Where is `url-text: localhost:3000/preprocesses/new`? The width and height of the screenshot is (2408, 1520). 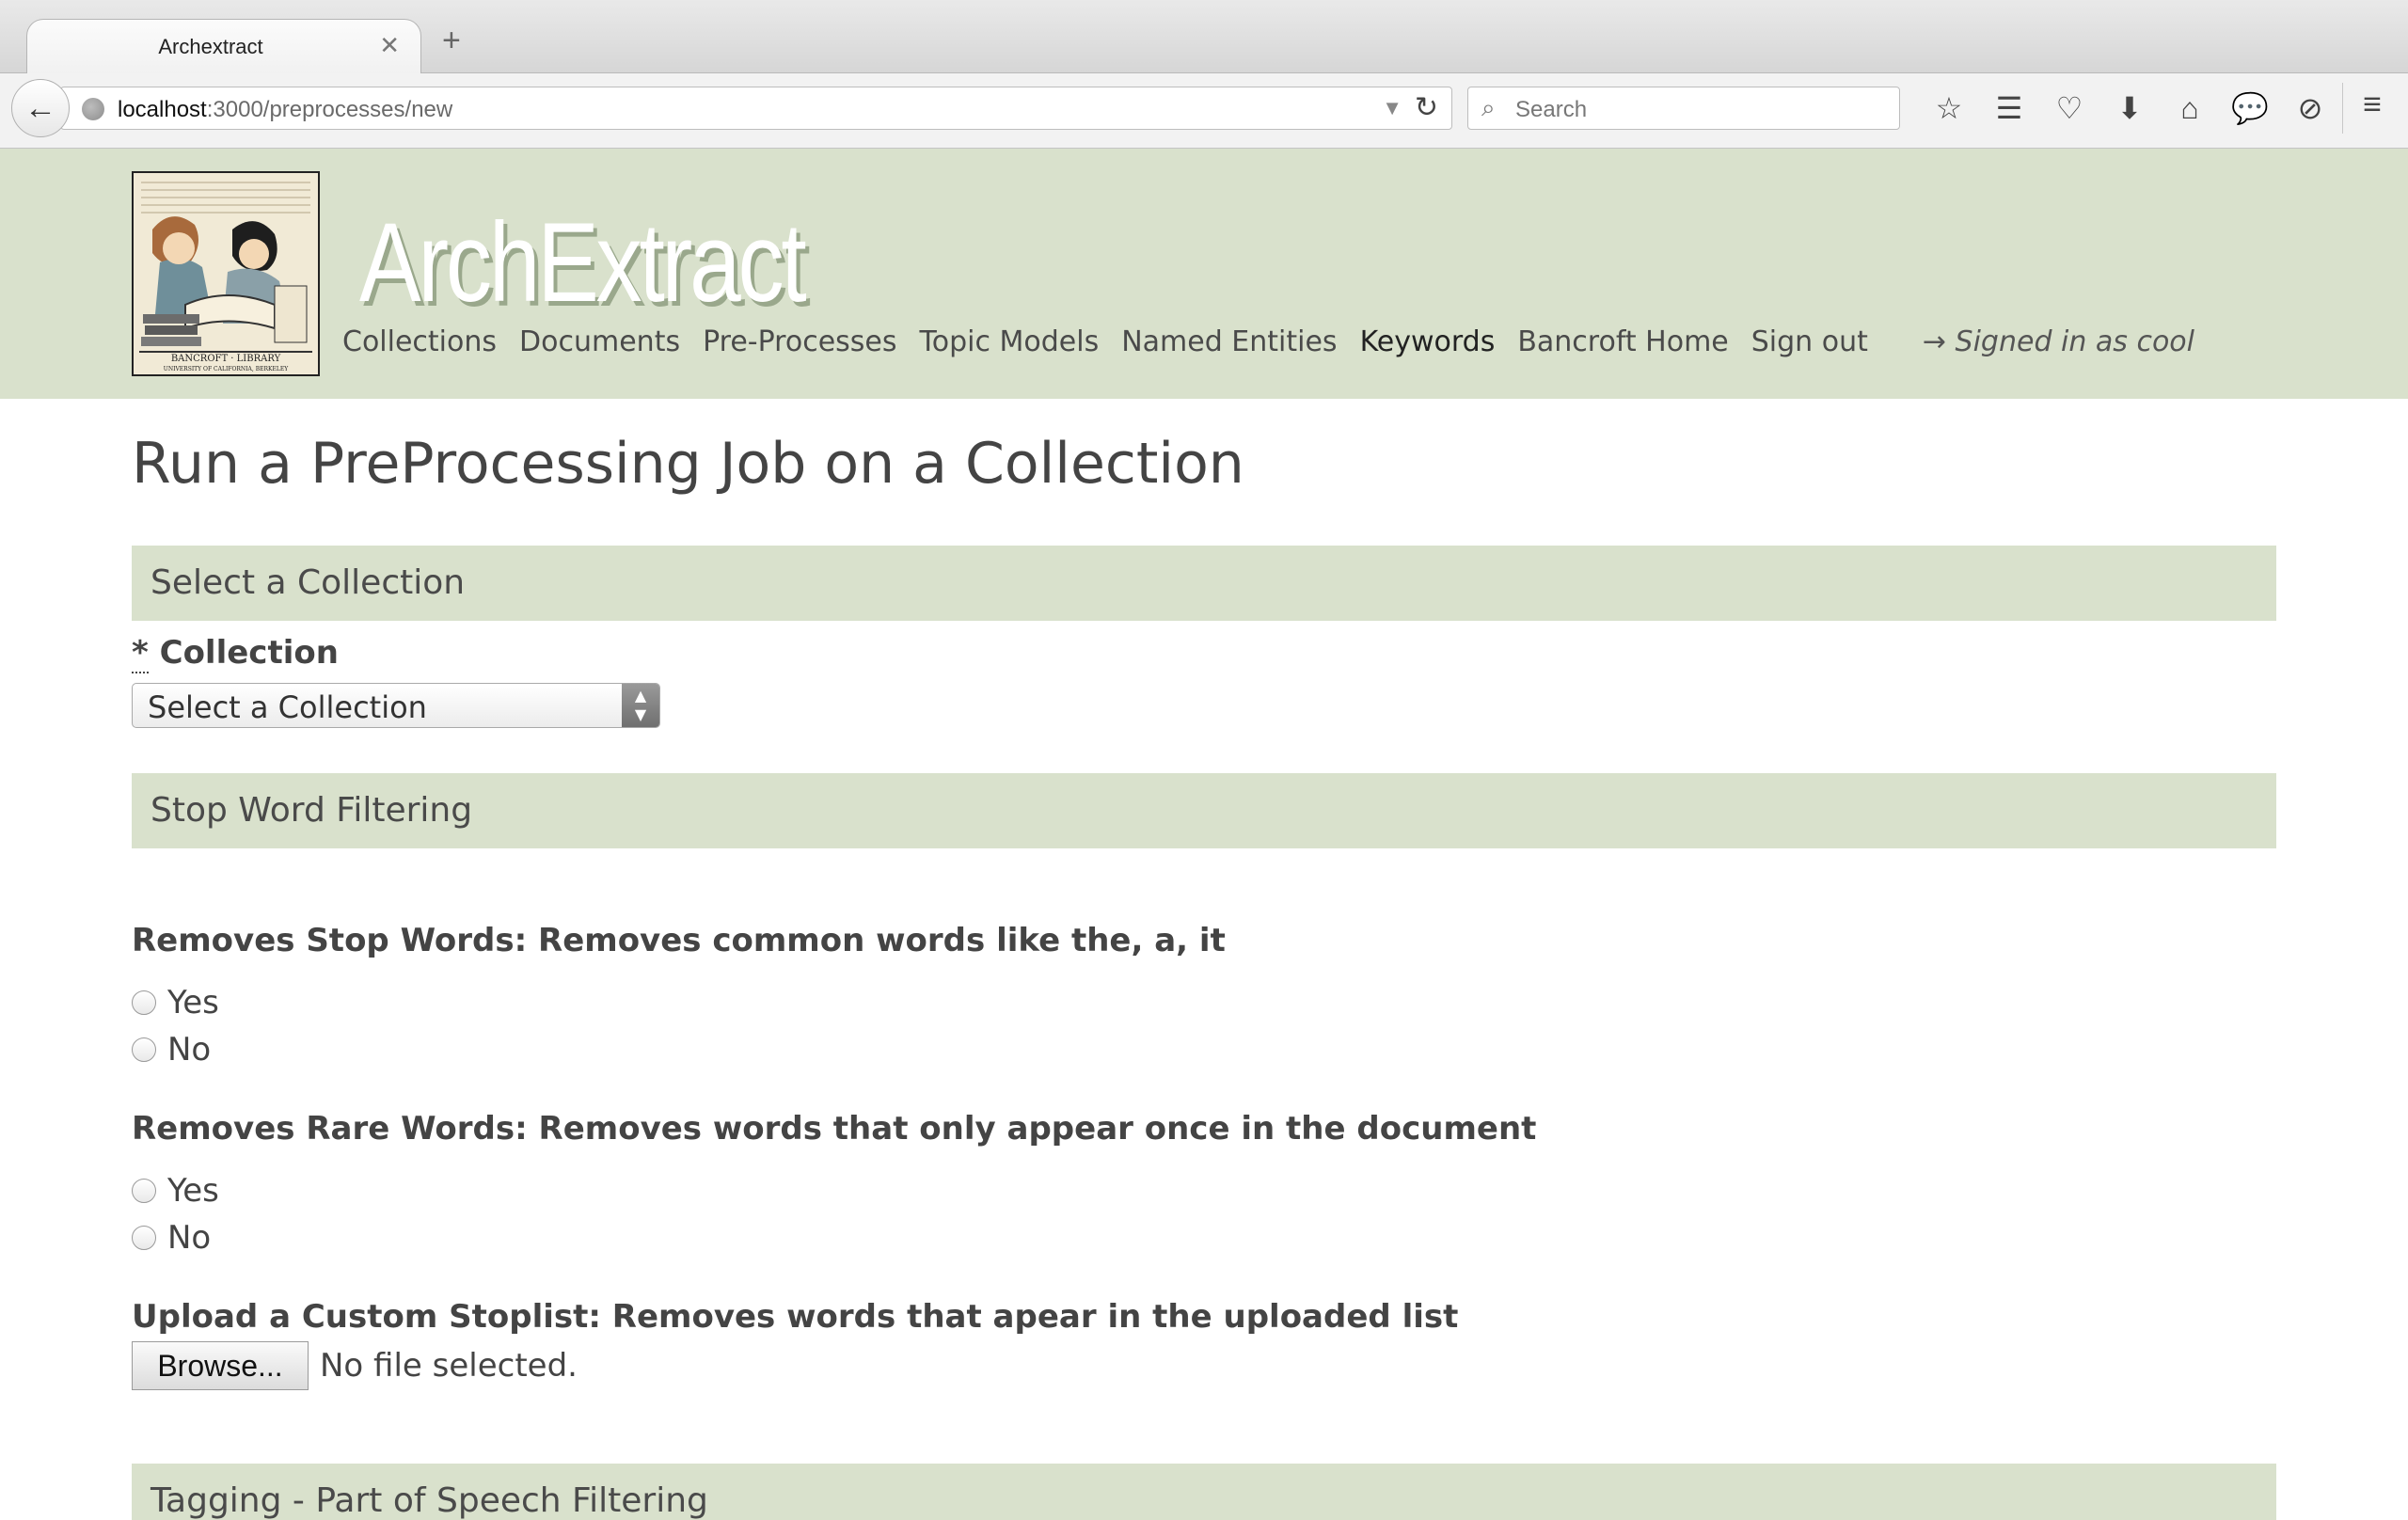
url-text: localhost:3000/preprocesses/new is located at coordinates (285, 110).